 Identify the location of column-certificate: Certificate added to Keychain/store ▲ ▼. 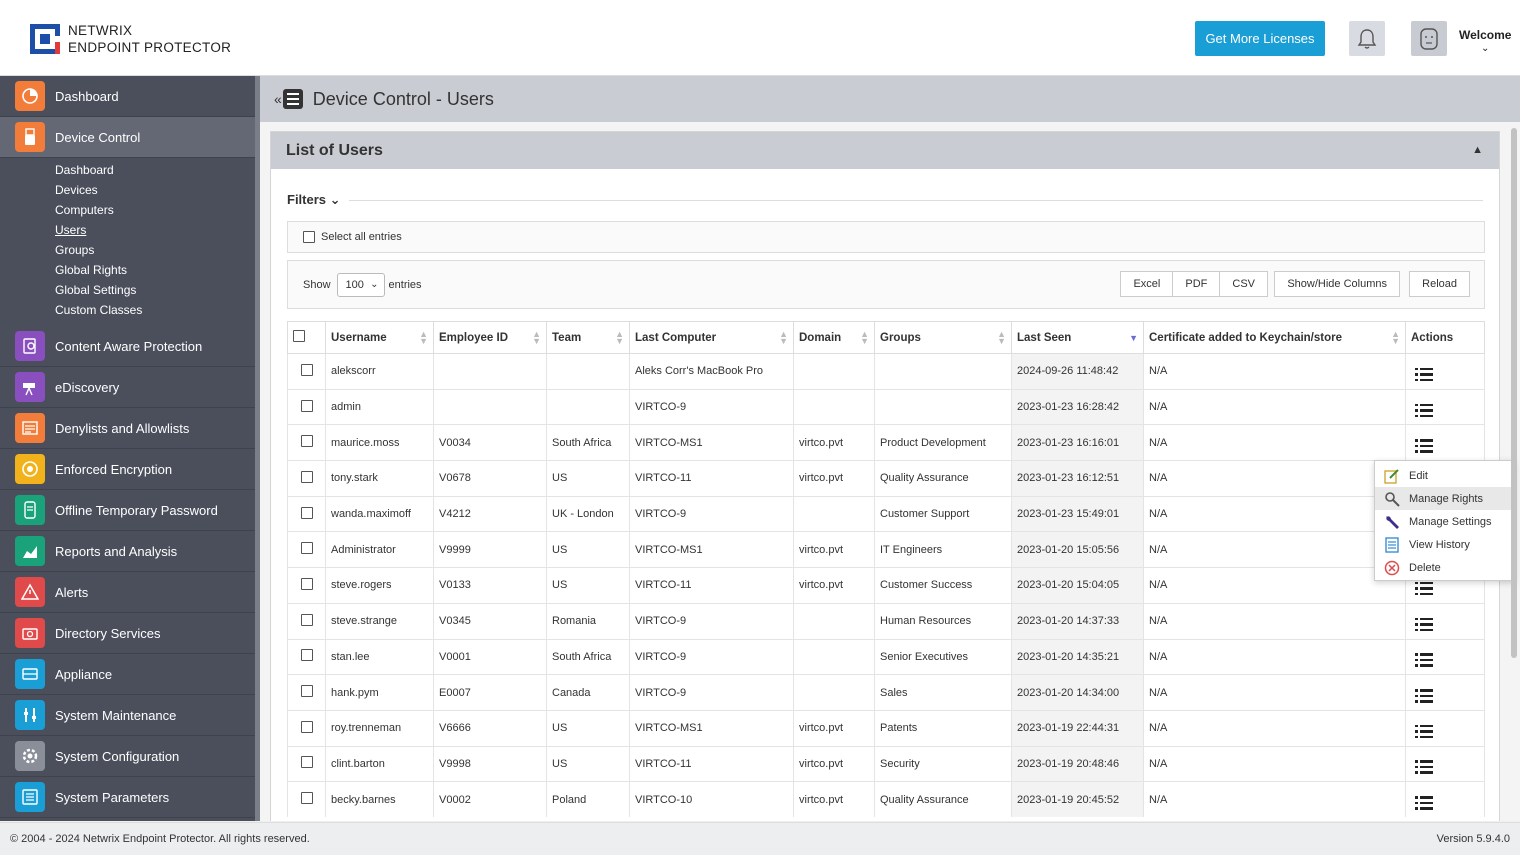
(1274, 337).